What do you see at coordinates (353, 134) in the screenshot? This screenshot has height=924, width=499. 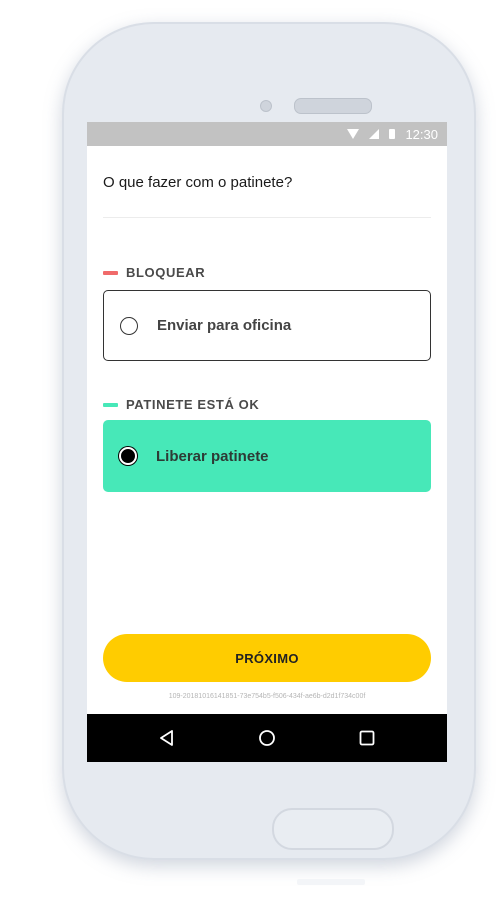 I see `wifi-icon` at bounding box center [353, 134].